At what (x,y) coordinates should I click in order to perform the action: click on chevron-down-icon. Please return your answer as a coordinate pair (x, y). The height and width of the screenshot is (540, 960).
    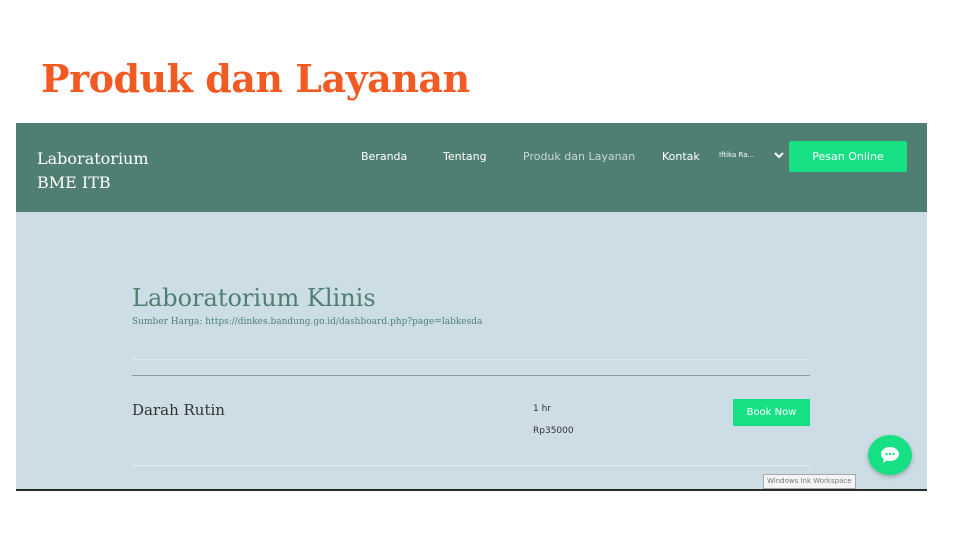
    Looking at the image, I should click on (779, 154).